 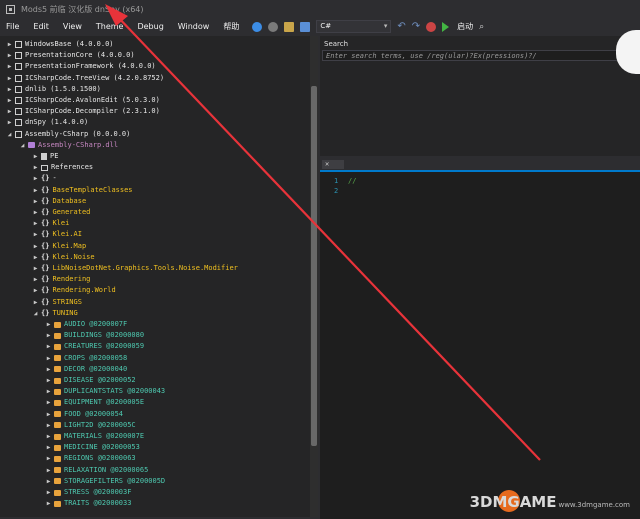 What do you see at coordinates (47, 122) in the screenshot?
I see `tree-node: ▶ dnSpy (1.4.0.0)` at bounding box center [47, 122].